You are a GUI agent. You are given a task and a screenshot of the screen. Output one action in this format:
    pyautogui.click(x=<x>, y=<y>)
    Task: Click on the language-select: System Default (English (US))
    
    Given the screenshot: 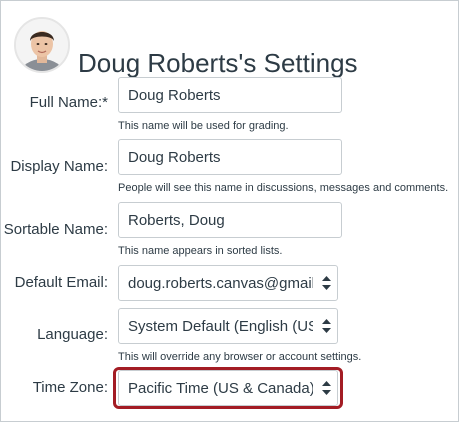 What is the action you would take?
    pyautogui.click(x=228, y=326)
    